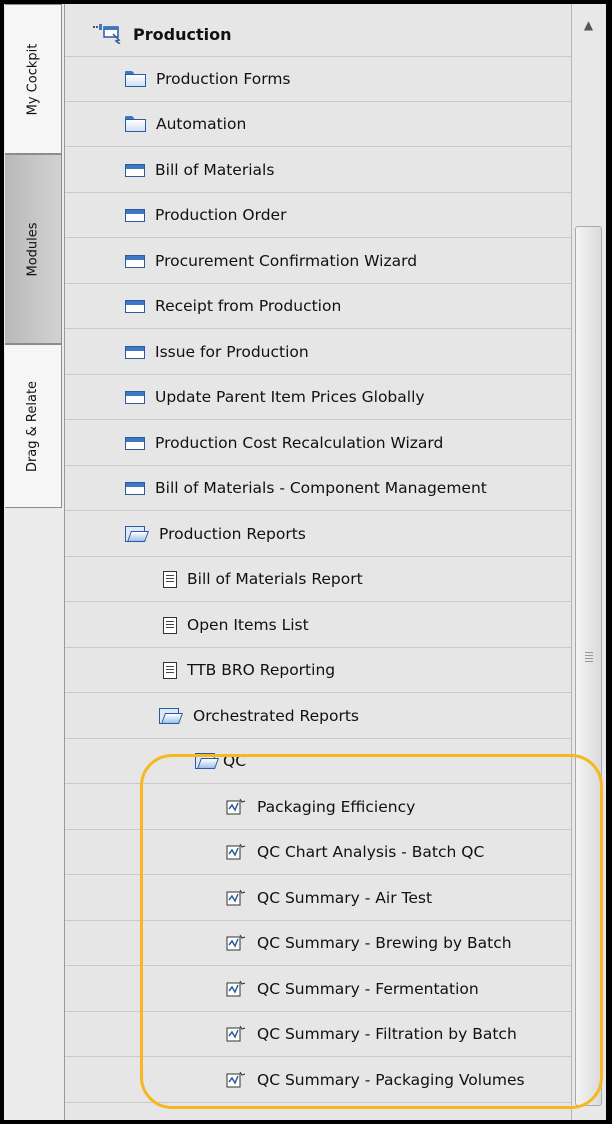 The image size is (612, 1124). What do you see at coordinates (276, 716) in the screenshot?
I see `tree-item-label: Orchestrated Reports` at bounding box center [276, 716].